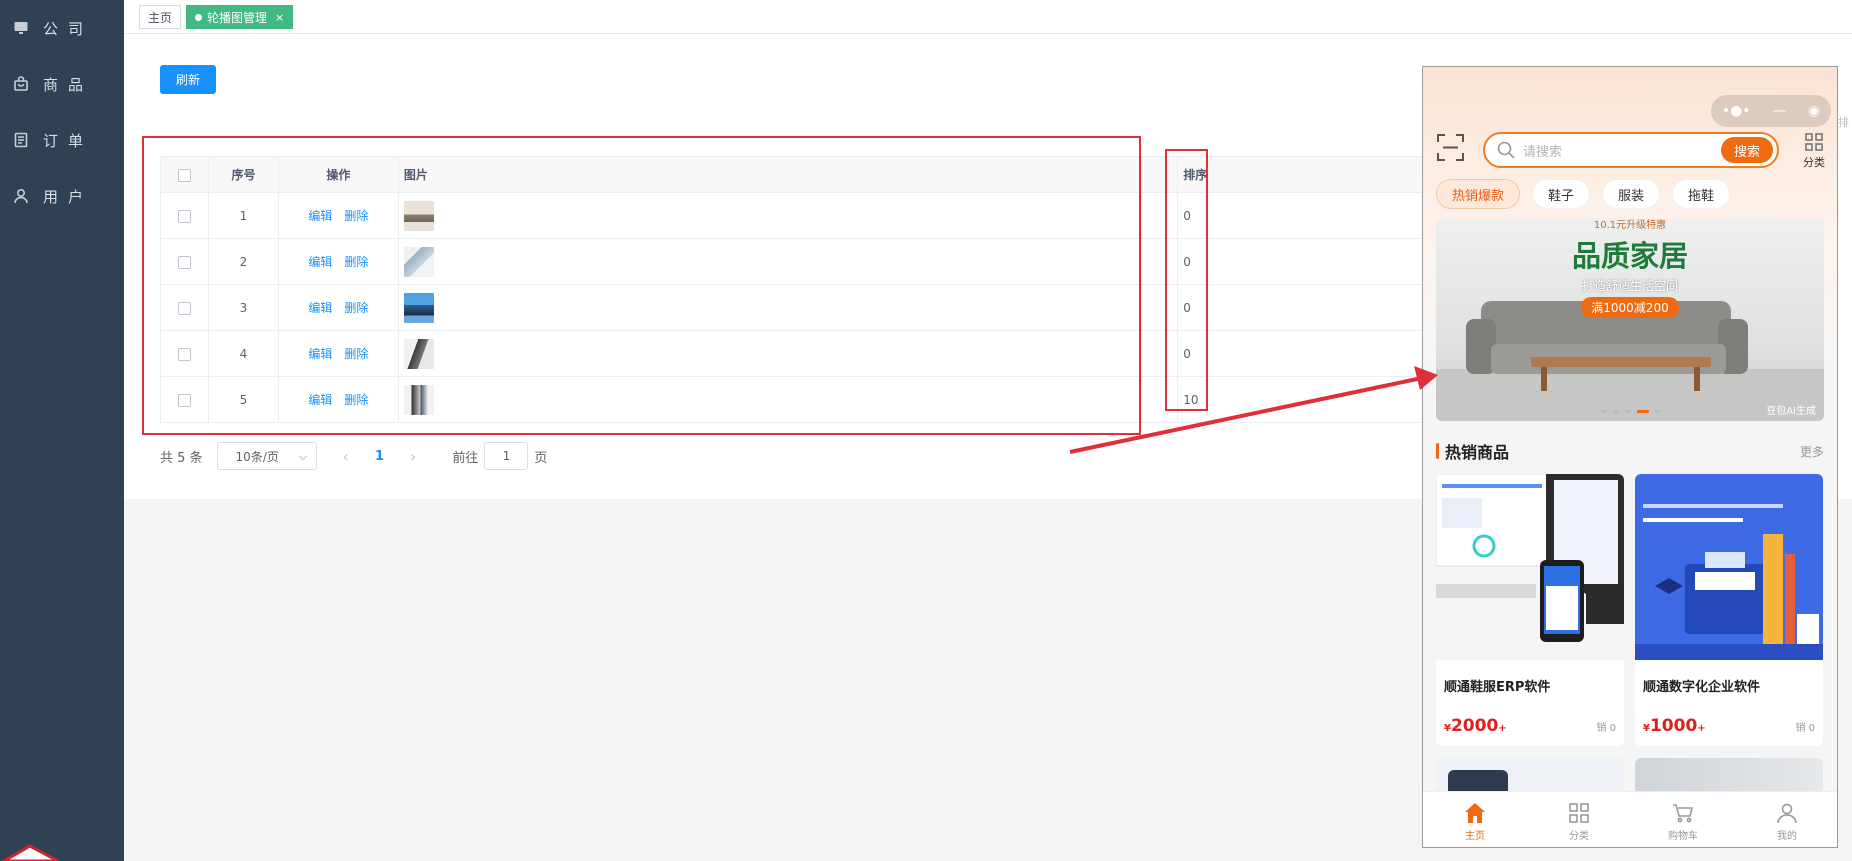  What do you see at coordinates (188, 79) in the screenshot?
I see `refresh-button: 刷新` at bounding box center [188, 79].